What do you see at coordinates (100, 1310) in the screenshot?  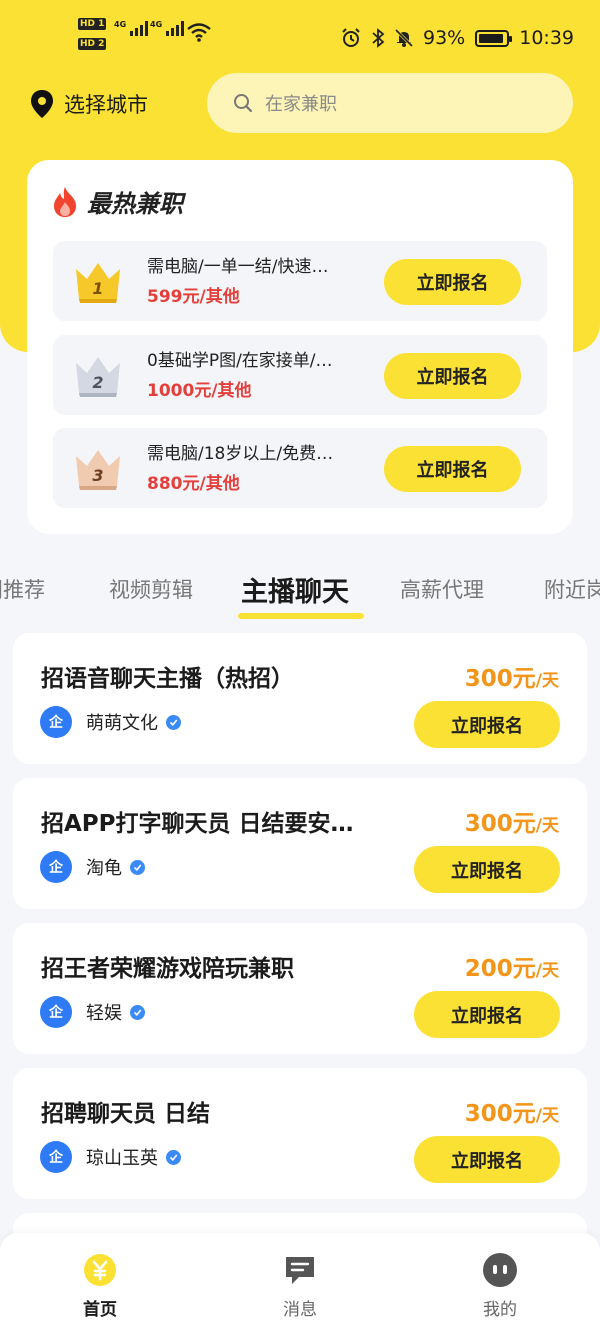 I see `nav-home-label: 首页` at bounding box center [100, 1310].